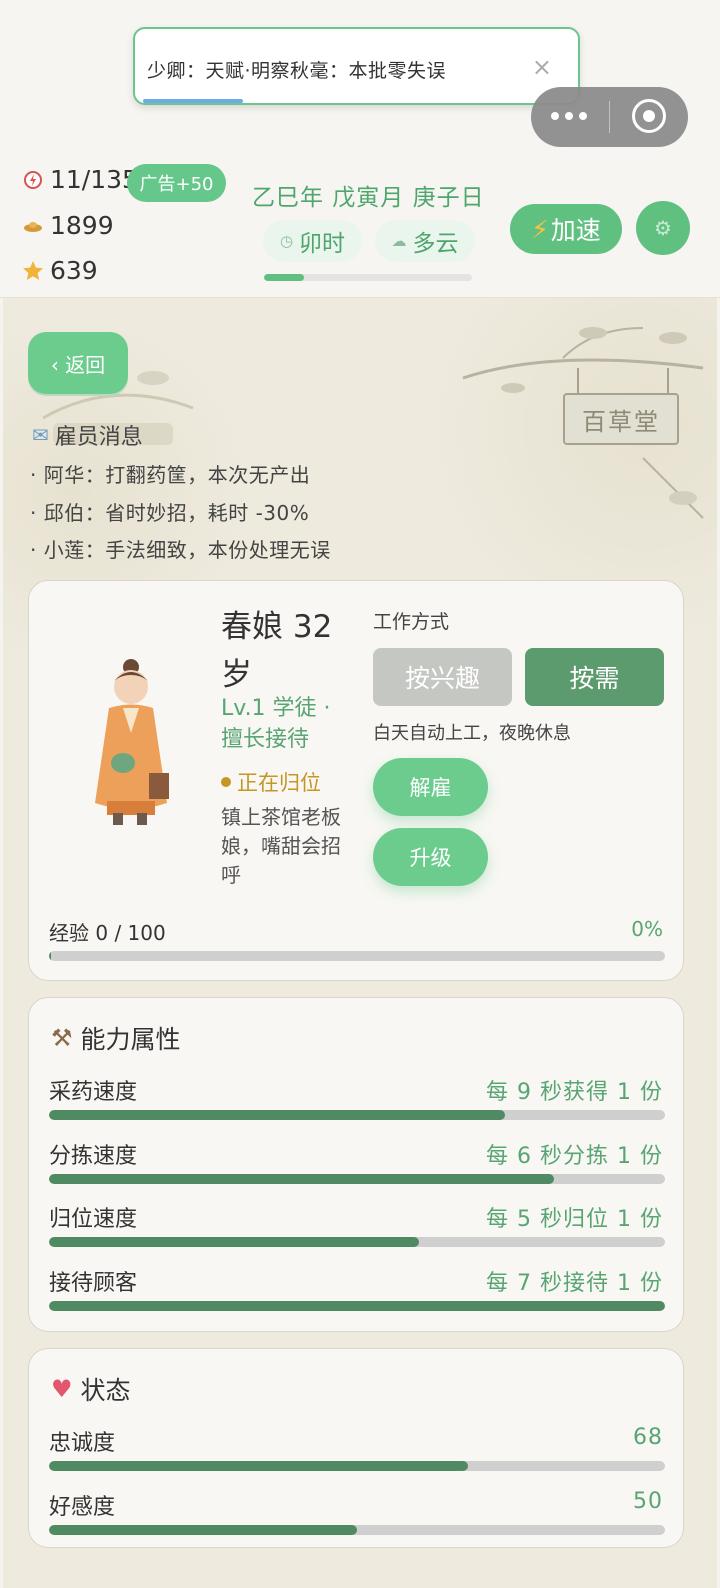 This screenshot has width=720, height=1588. Describe the element at coordinates (105, 1390) in the screenshot. I see `status-title-text: 状态` at that location.